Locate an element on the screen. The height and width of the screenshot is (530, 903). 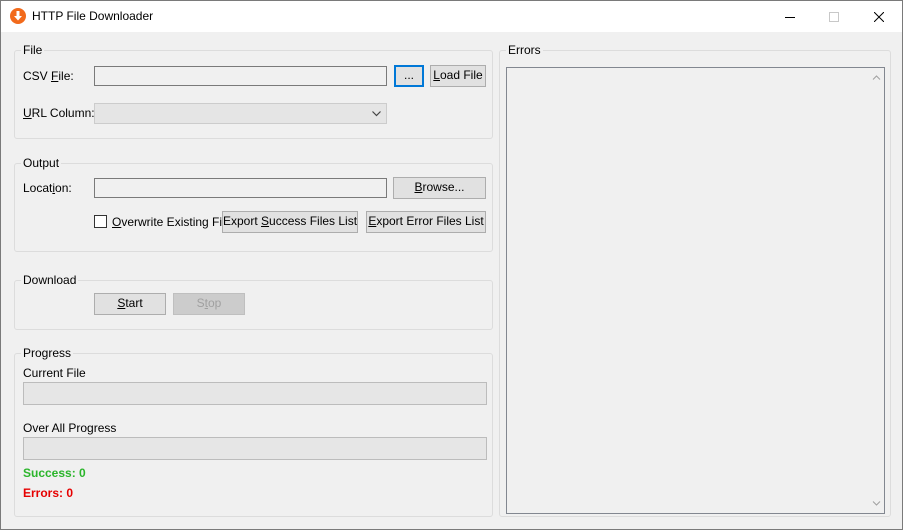
scroll-up-icon is located at coordinates (876, 77).